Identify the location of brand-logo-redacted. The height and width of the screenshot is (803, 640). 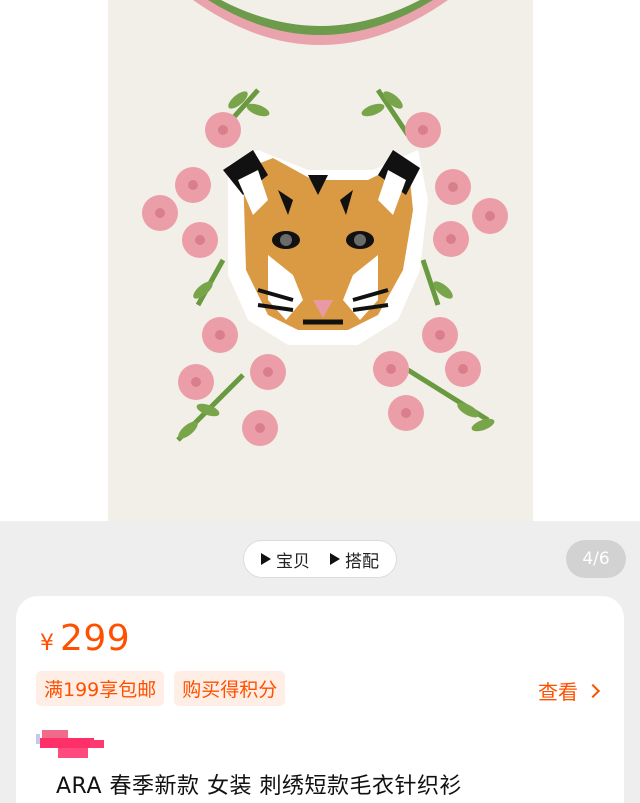
(70, 744).